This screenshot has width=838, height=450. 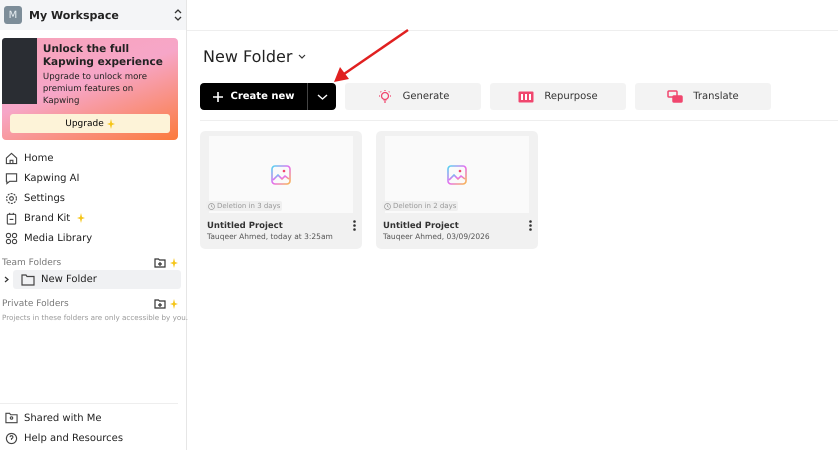 I want to click on film-strip-icon, so click(x=526, y=96).